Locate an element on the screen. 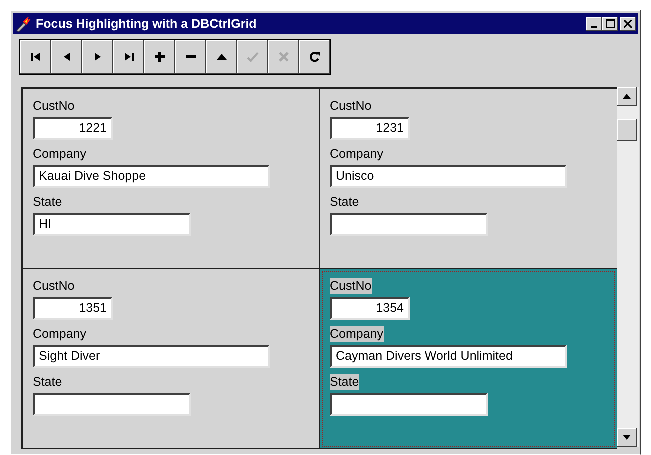 The height and width of the screenshot is (455, 651). scroll-down-button is located at coordinates (627, 437).